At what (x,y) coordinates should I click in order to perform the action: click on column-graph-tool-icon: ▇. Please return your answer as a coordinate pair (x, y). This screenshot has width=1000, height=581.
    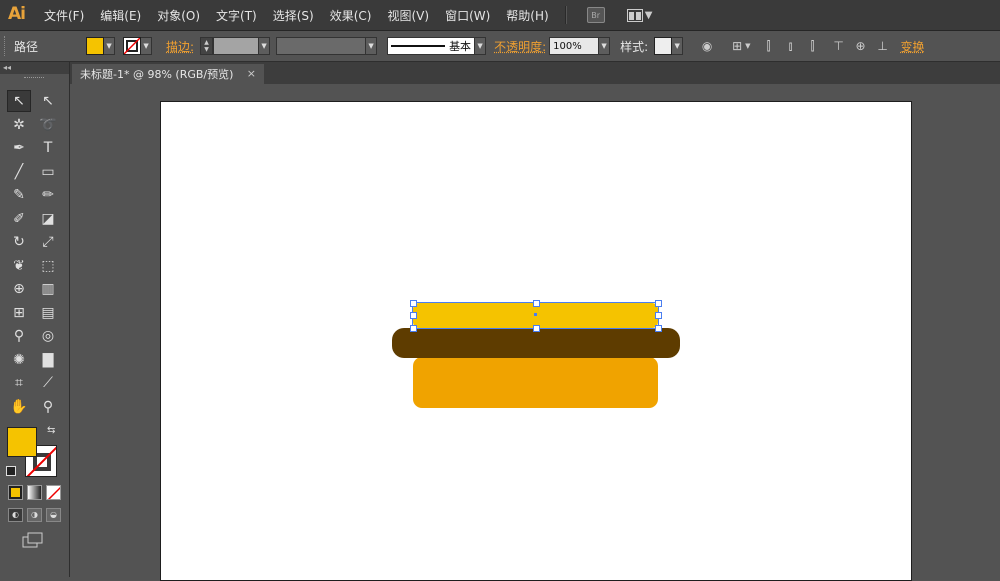
    Looking at the image, I should click on (48, 360).